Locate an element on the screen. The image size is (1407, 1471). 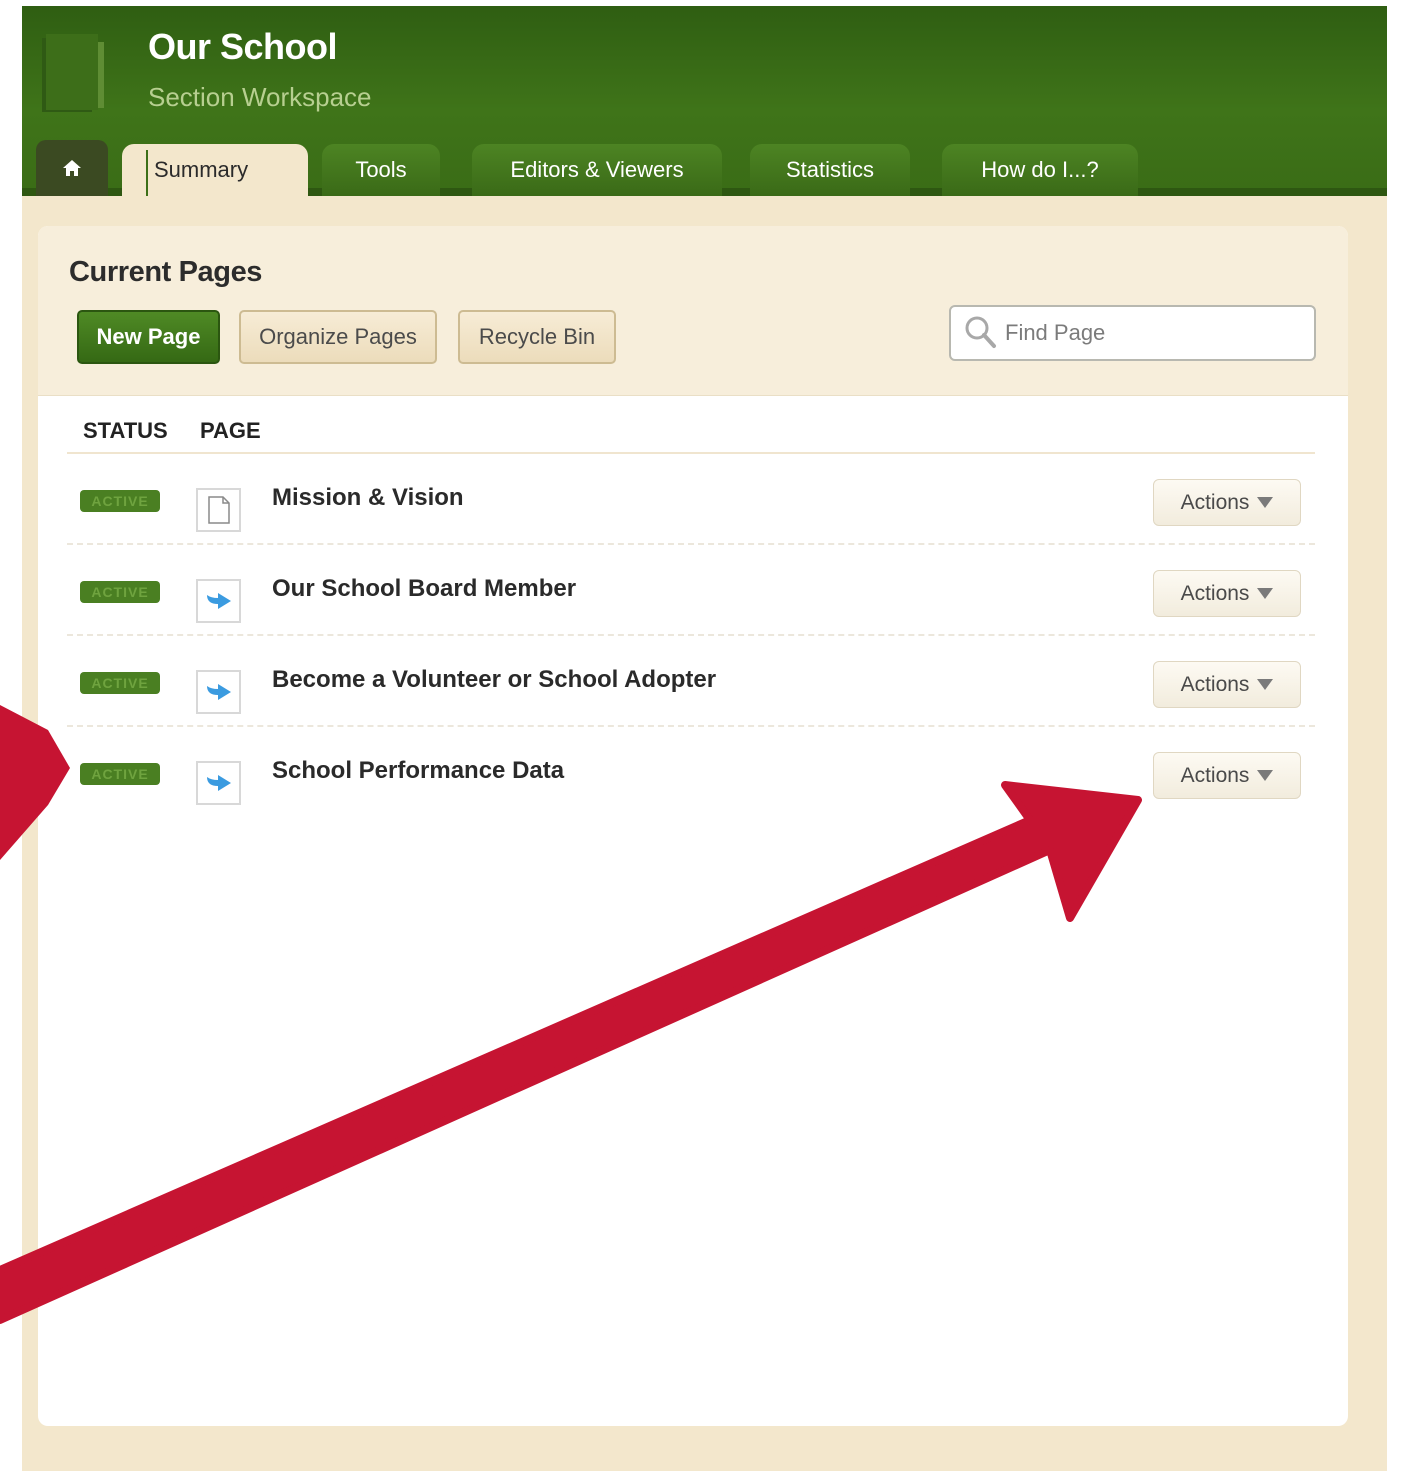
tab-label: Editors & Viewers is located at coordinates (597, 169).